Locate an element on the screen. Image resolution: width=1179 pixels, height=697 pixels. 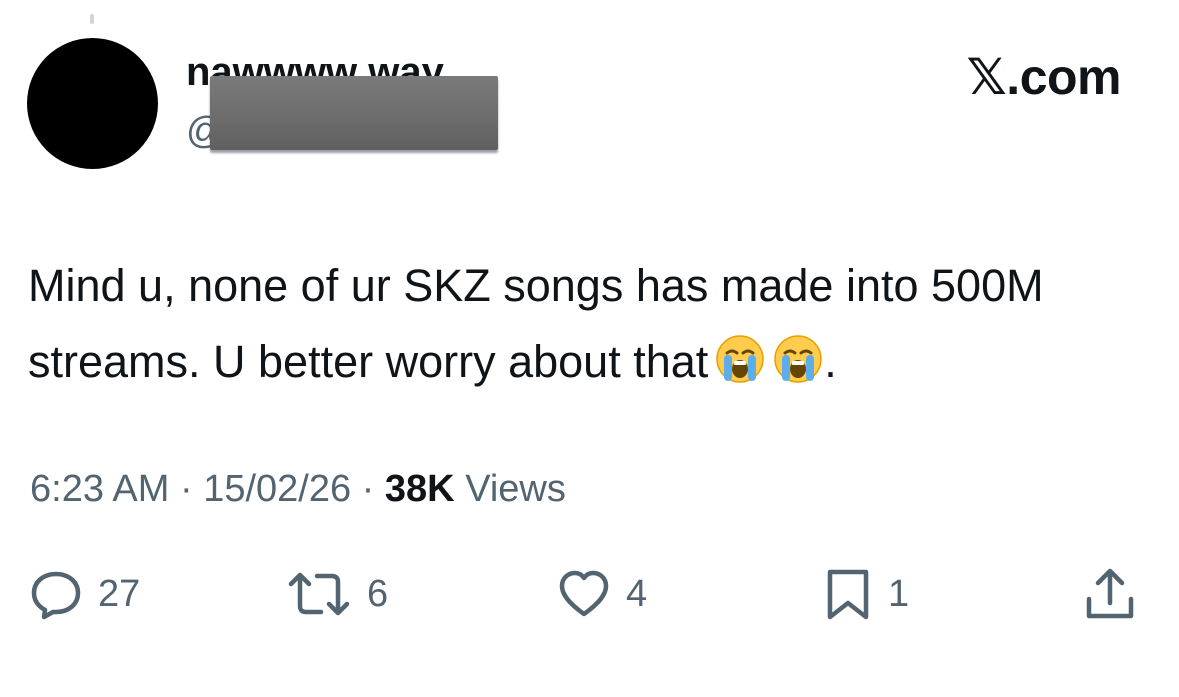
repost-icon is located at coordinates (319, 594).